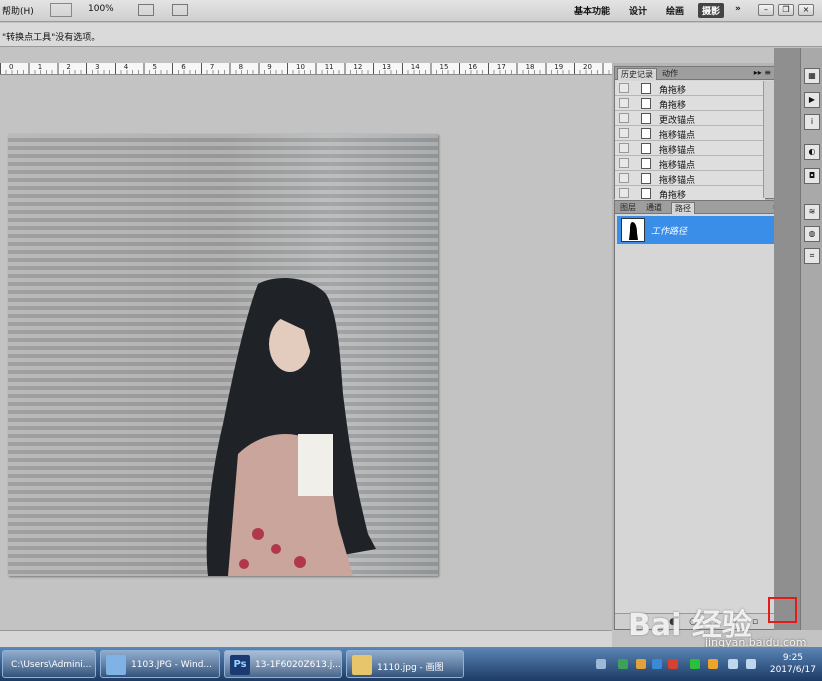 This screenshot has height=681, width=822. Describe the element at coordinates (387, 67) in the screenshot. I see `ruler-number: 13` at that location.